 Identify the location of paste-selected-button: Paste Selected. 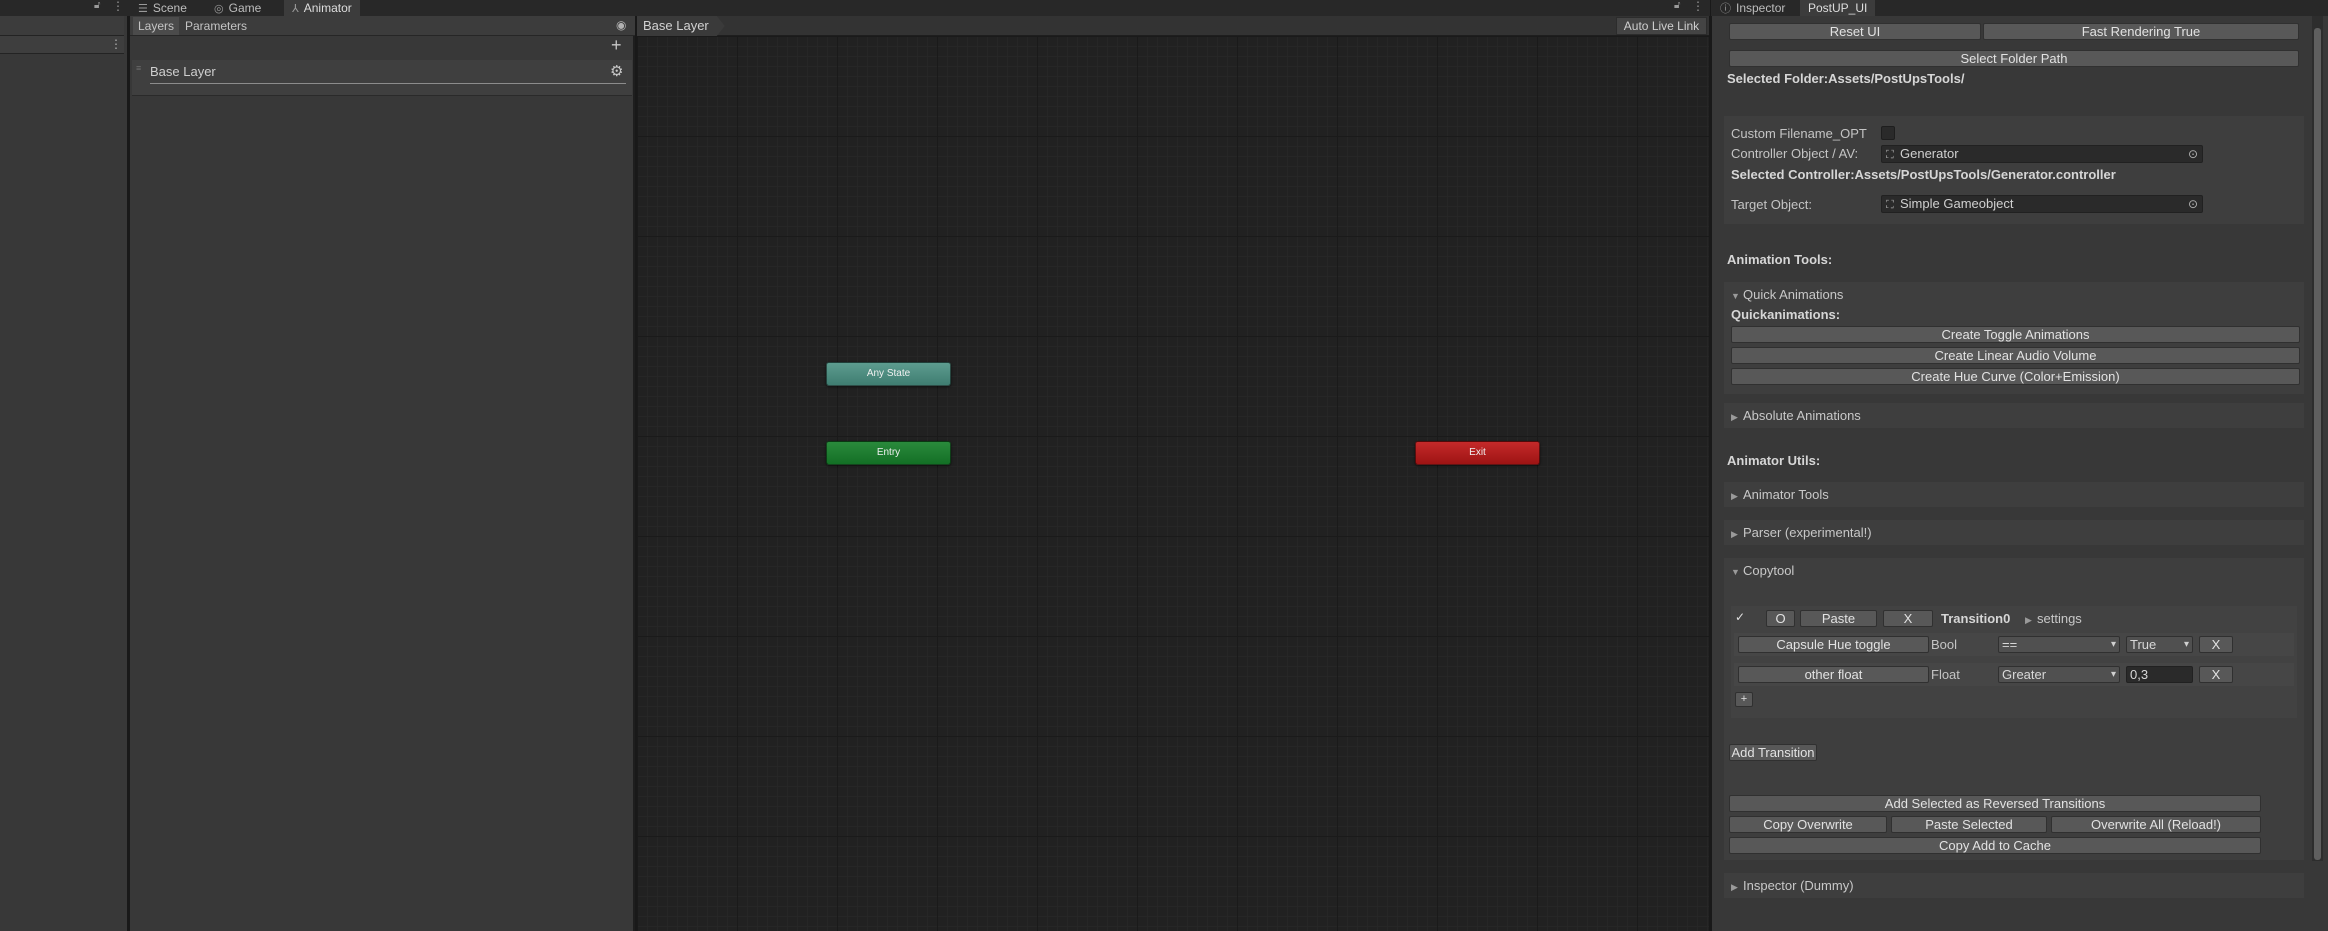
(1969, 824).